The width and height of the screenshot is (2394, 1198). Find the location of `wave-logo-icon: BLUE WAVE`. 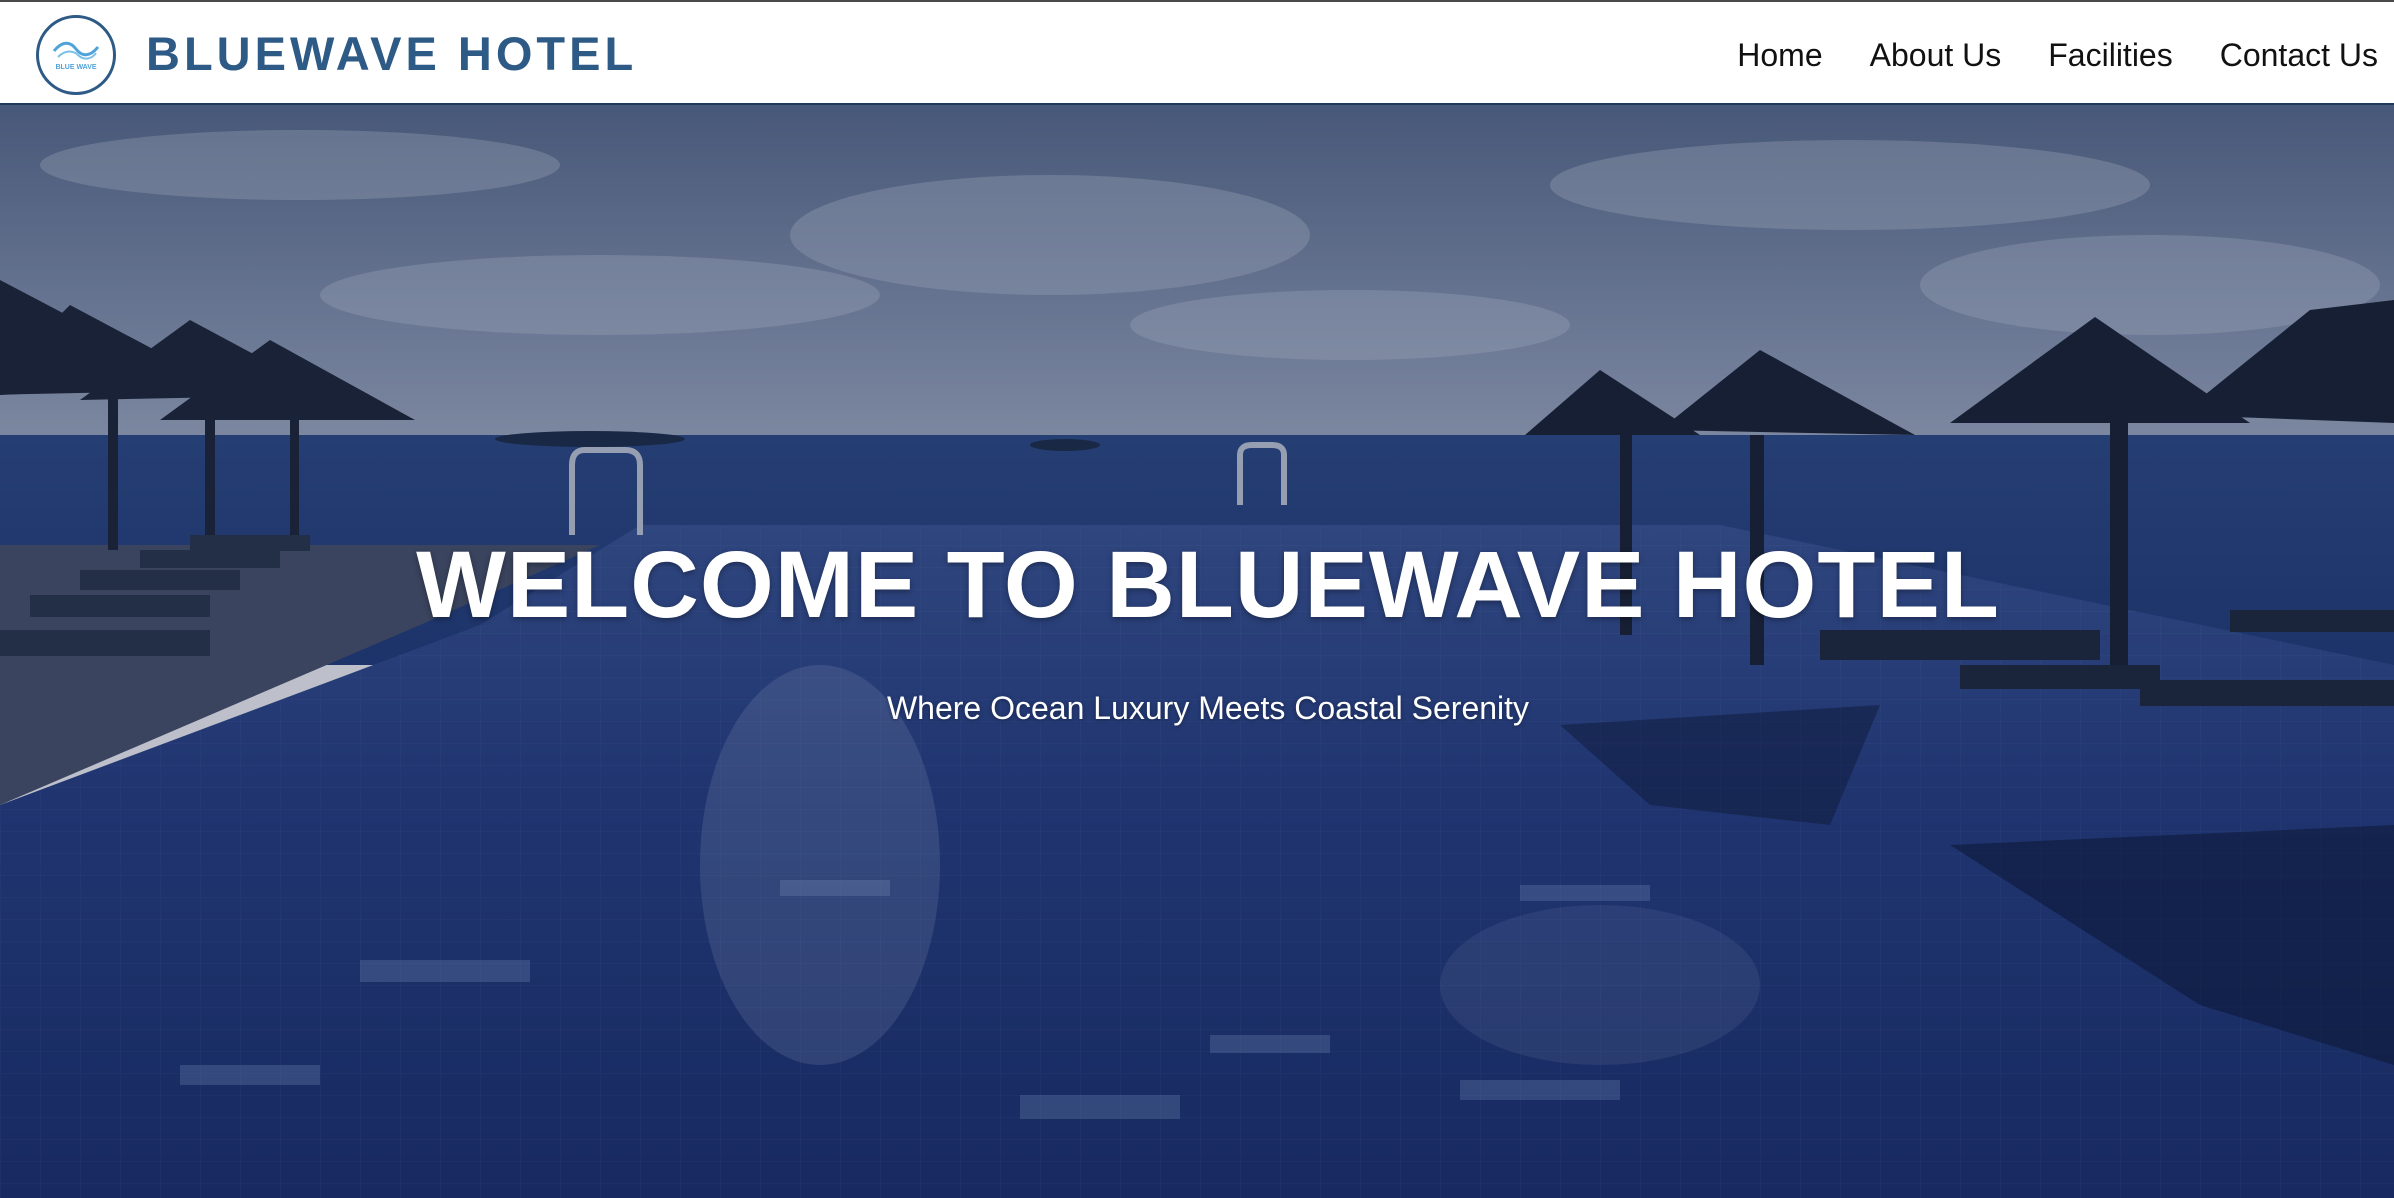

wave-logo-icon: BLUE WAVE is located at coordinates (76, 56).